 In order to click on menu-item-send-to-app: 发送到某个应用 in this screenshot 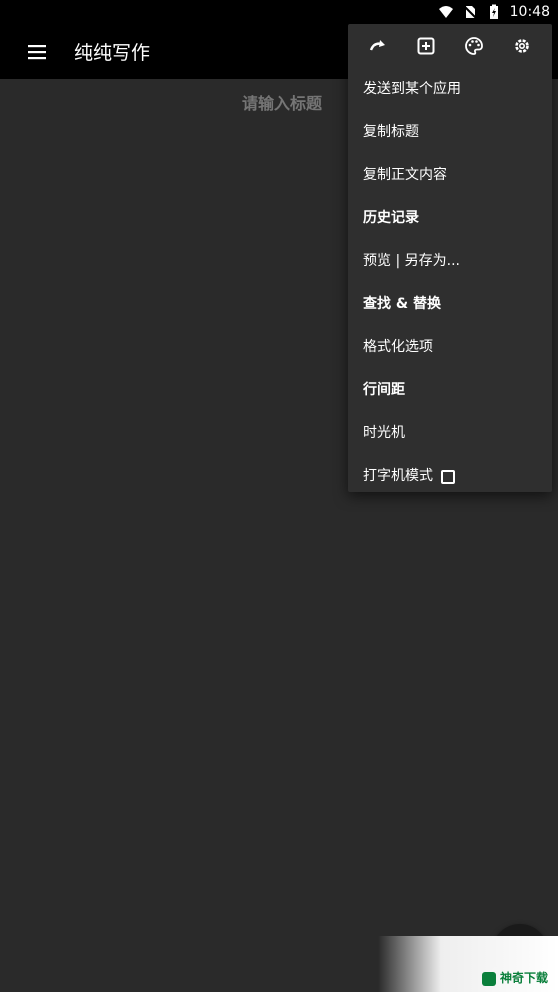, I will do `click(450, 89)`.